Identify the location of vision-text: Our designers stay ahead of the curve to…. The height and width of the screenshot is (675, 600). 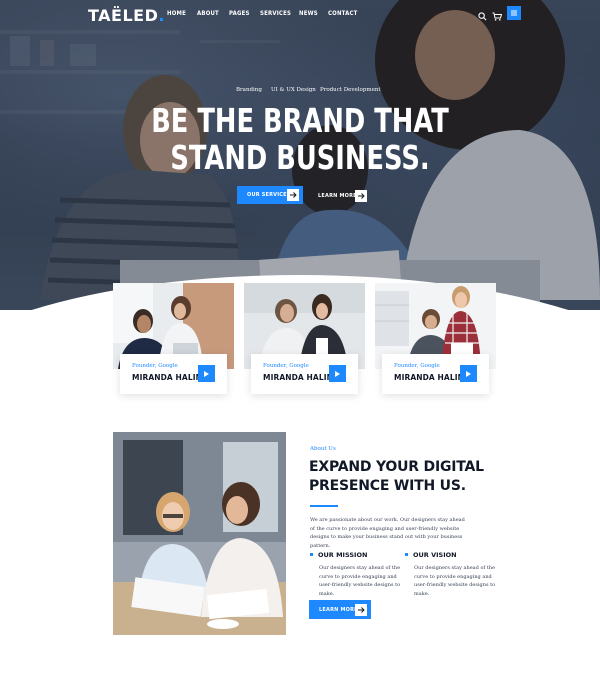
(455, 581).